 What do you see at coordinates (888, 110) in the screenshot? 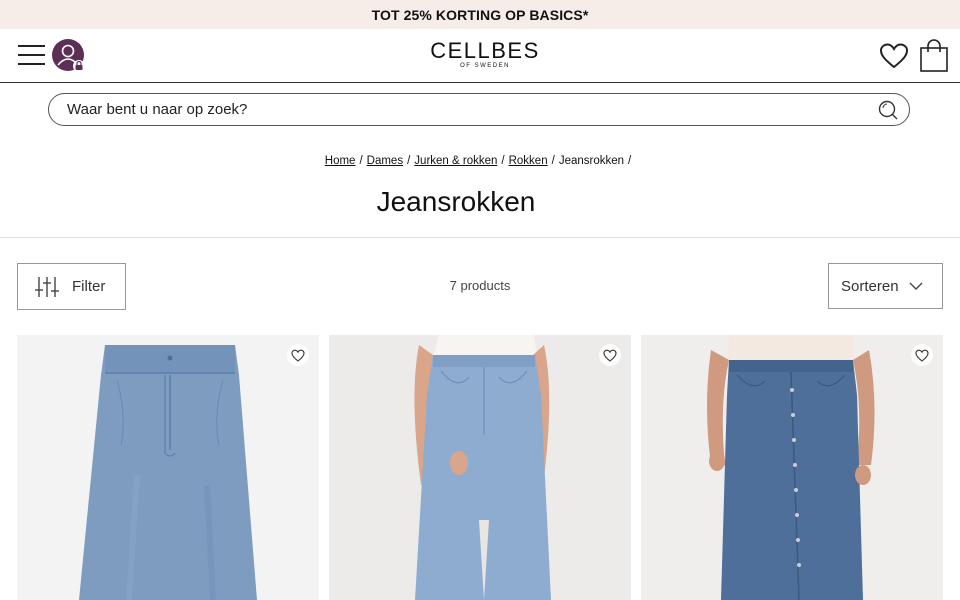
I see `search-icon` at bounding box center [888, 110].